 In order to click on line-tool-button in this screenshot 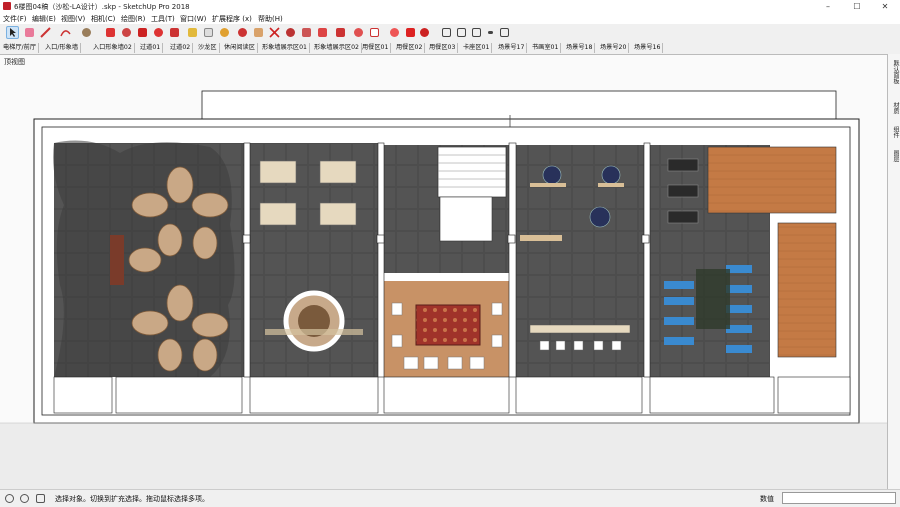, I will do `click(45, 32)`.